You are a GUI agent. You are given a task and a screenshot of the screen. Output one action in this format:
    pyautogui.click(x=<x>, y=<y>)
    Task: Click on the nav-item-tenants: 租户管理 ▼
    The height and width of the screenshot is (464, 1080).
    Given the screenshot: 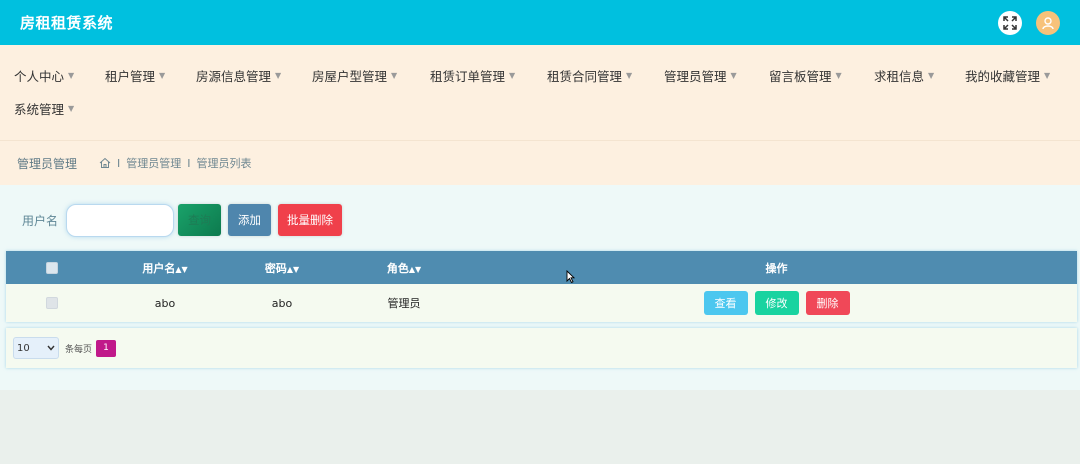 What is the action you would take?
    pyautogui.click(x=150, y=75)
    